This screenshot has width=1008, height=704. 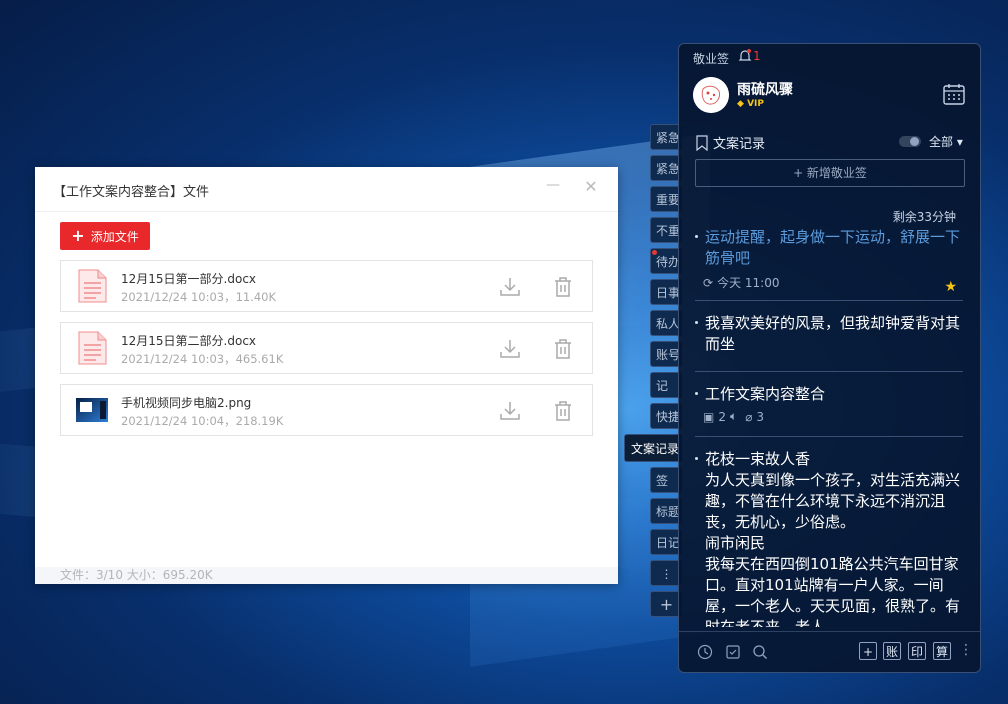 I want to click on countdown-label: 剩余33分钟, so click(x=924, y=217).